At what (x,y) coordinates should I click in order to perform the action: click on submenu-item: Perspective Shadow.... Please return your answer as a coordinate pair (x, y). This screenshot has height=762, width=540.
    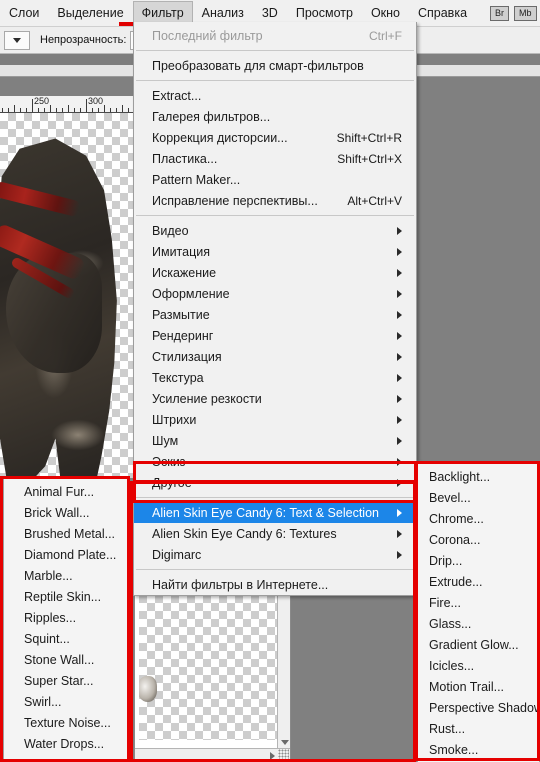
    Looking at the image, I should click on (478, 707).